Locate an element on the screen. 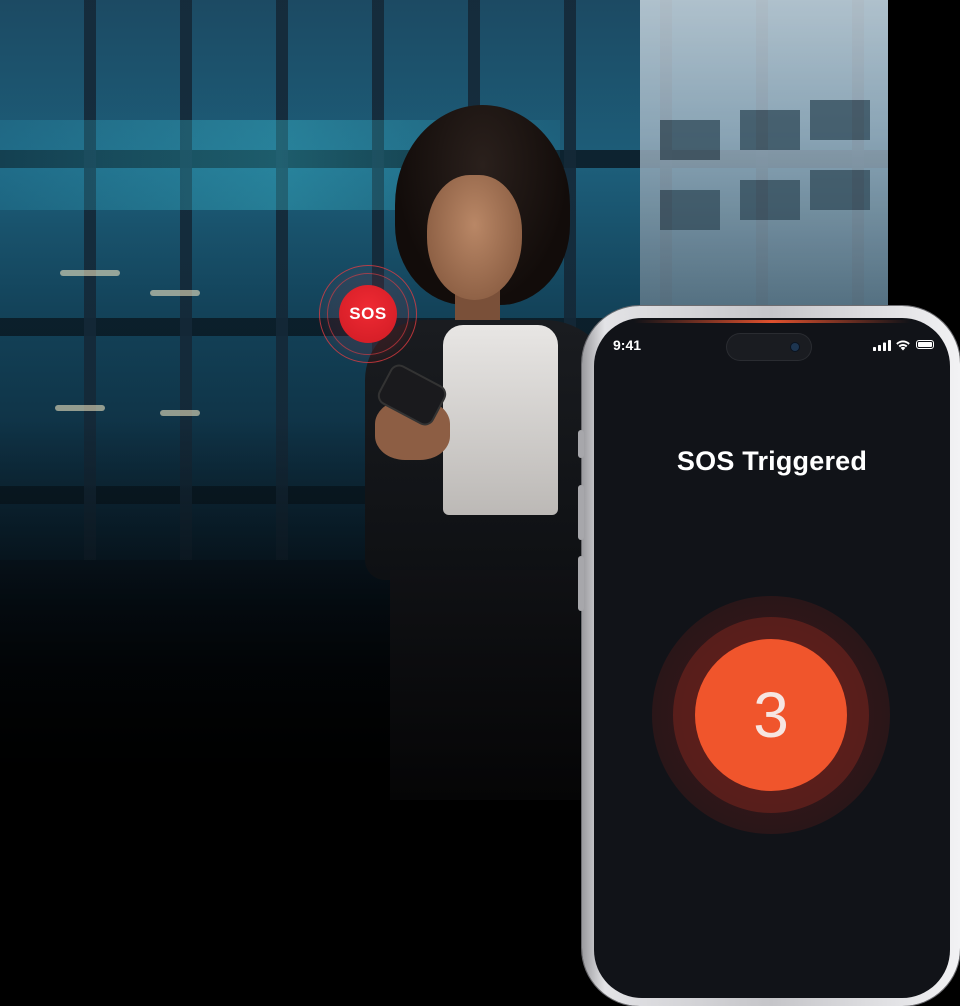 This screenshot has height=1006, width=960. sos-badge-label: SOS is located at coordinates (368, 314).